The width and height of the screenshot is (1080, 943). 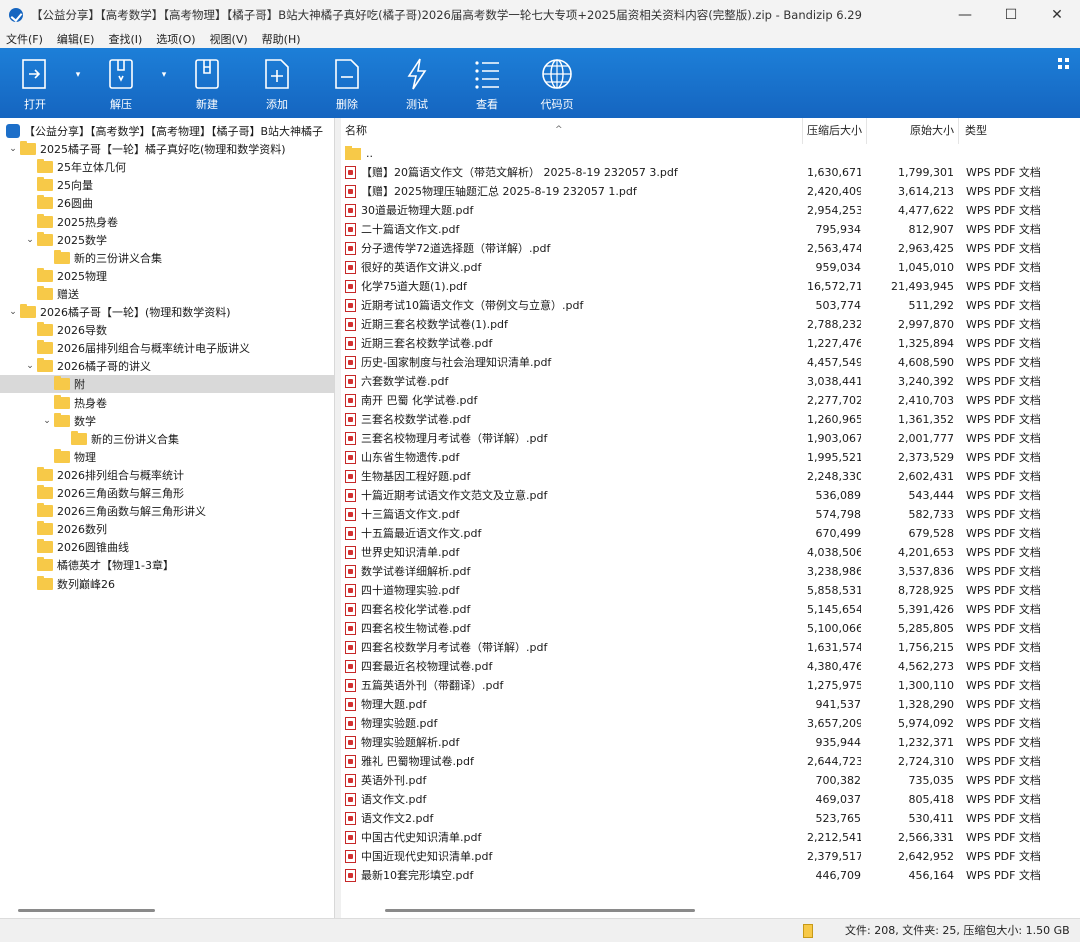 I want to click on file-row: 数学试卷详细解析.pdf 3,238,986 3,537,836 WPS PDF 文档, so click(x=710, y=571).